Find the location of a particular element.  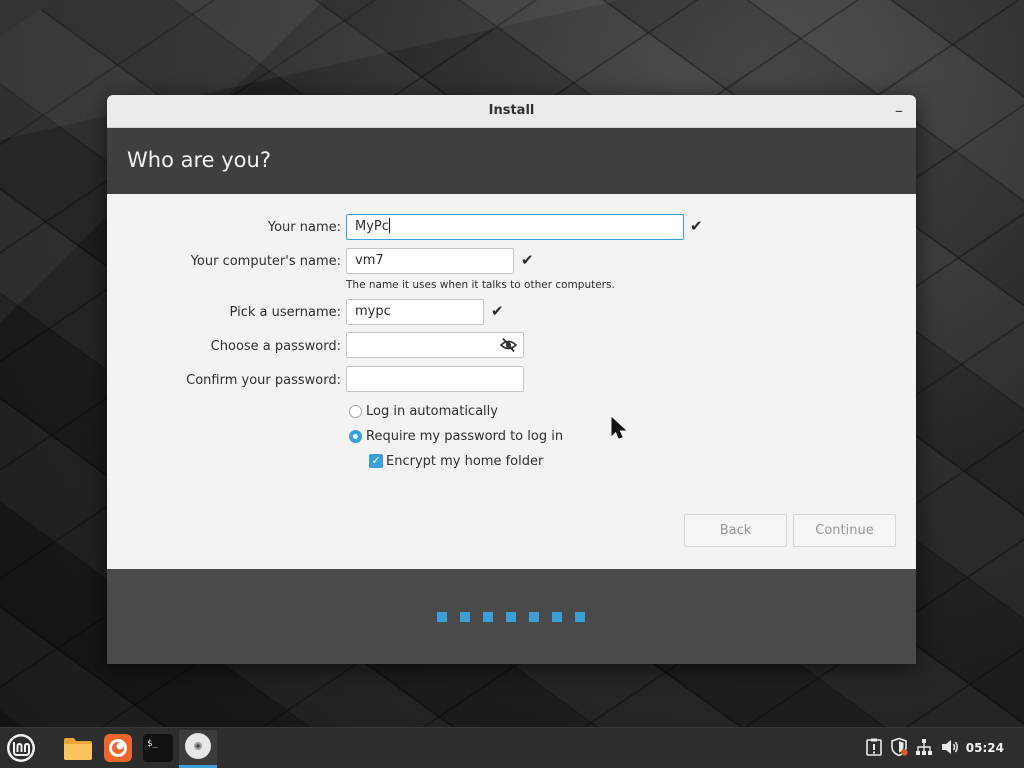

require-password-radio is located at coordinates (355, 436).